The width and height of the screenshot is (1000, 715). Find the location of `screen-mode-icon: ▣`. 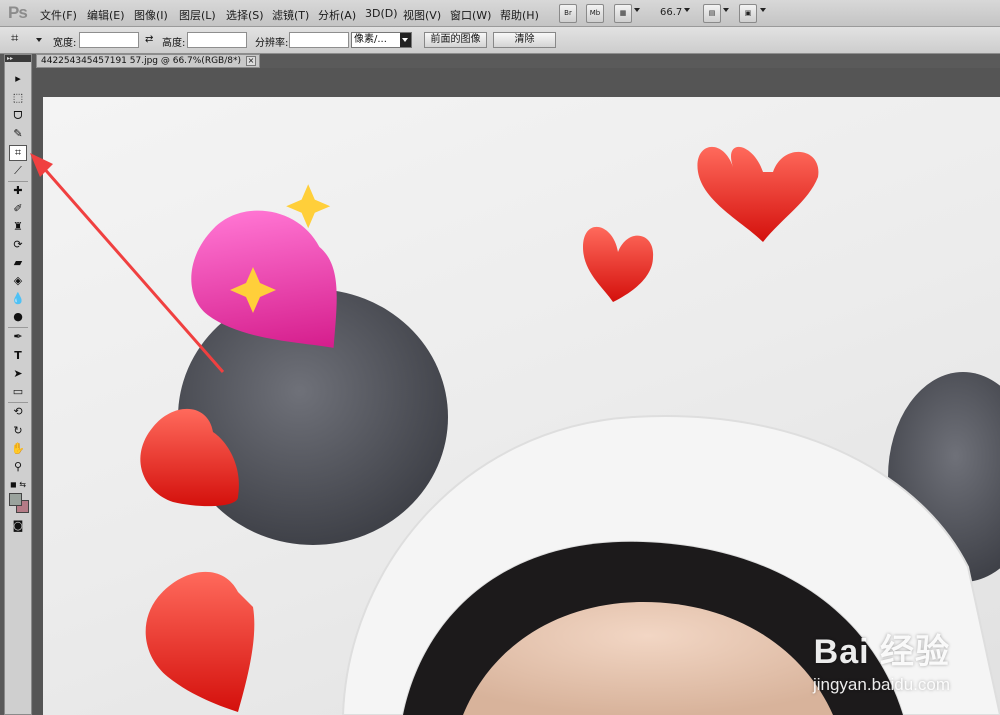

screen-mode-icon: ▣ is located at coordinates (748, 13).